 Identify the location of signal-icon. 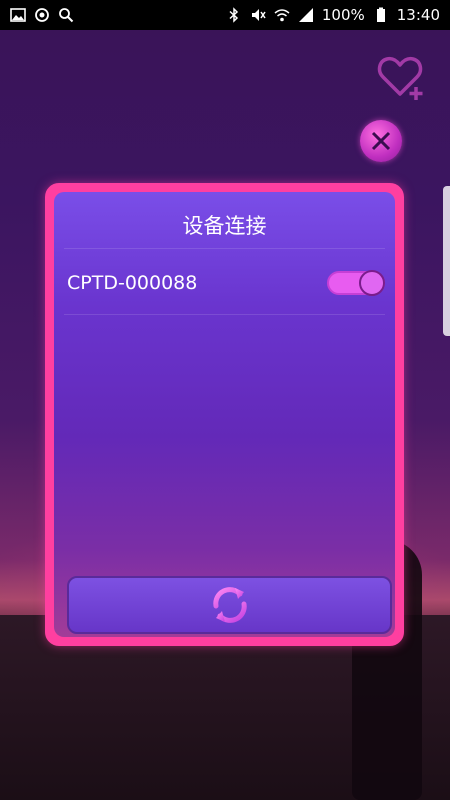
(305, 15).